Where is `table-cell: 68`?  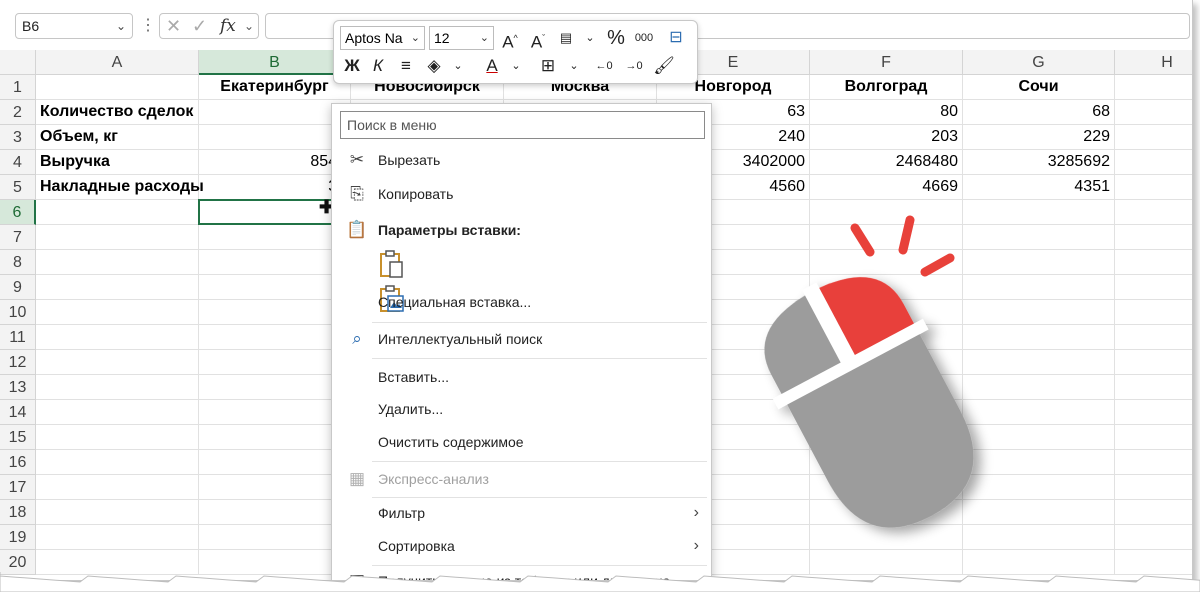
table-cell: 68 is located at coordinates (1039, 112).